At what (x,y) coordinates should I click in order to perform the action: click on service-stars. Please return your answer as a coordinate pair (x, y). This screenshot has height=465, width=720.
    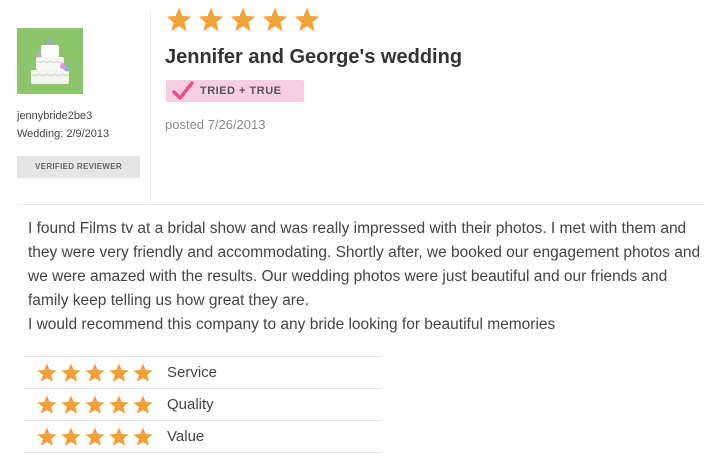
    Looking at the image, I should click on (95, 373).